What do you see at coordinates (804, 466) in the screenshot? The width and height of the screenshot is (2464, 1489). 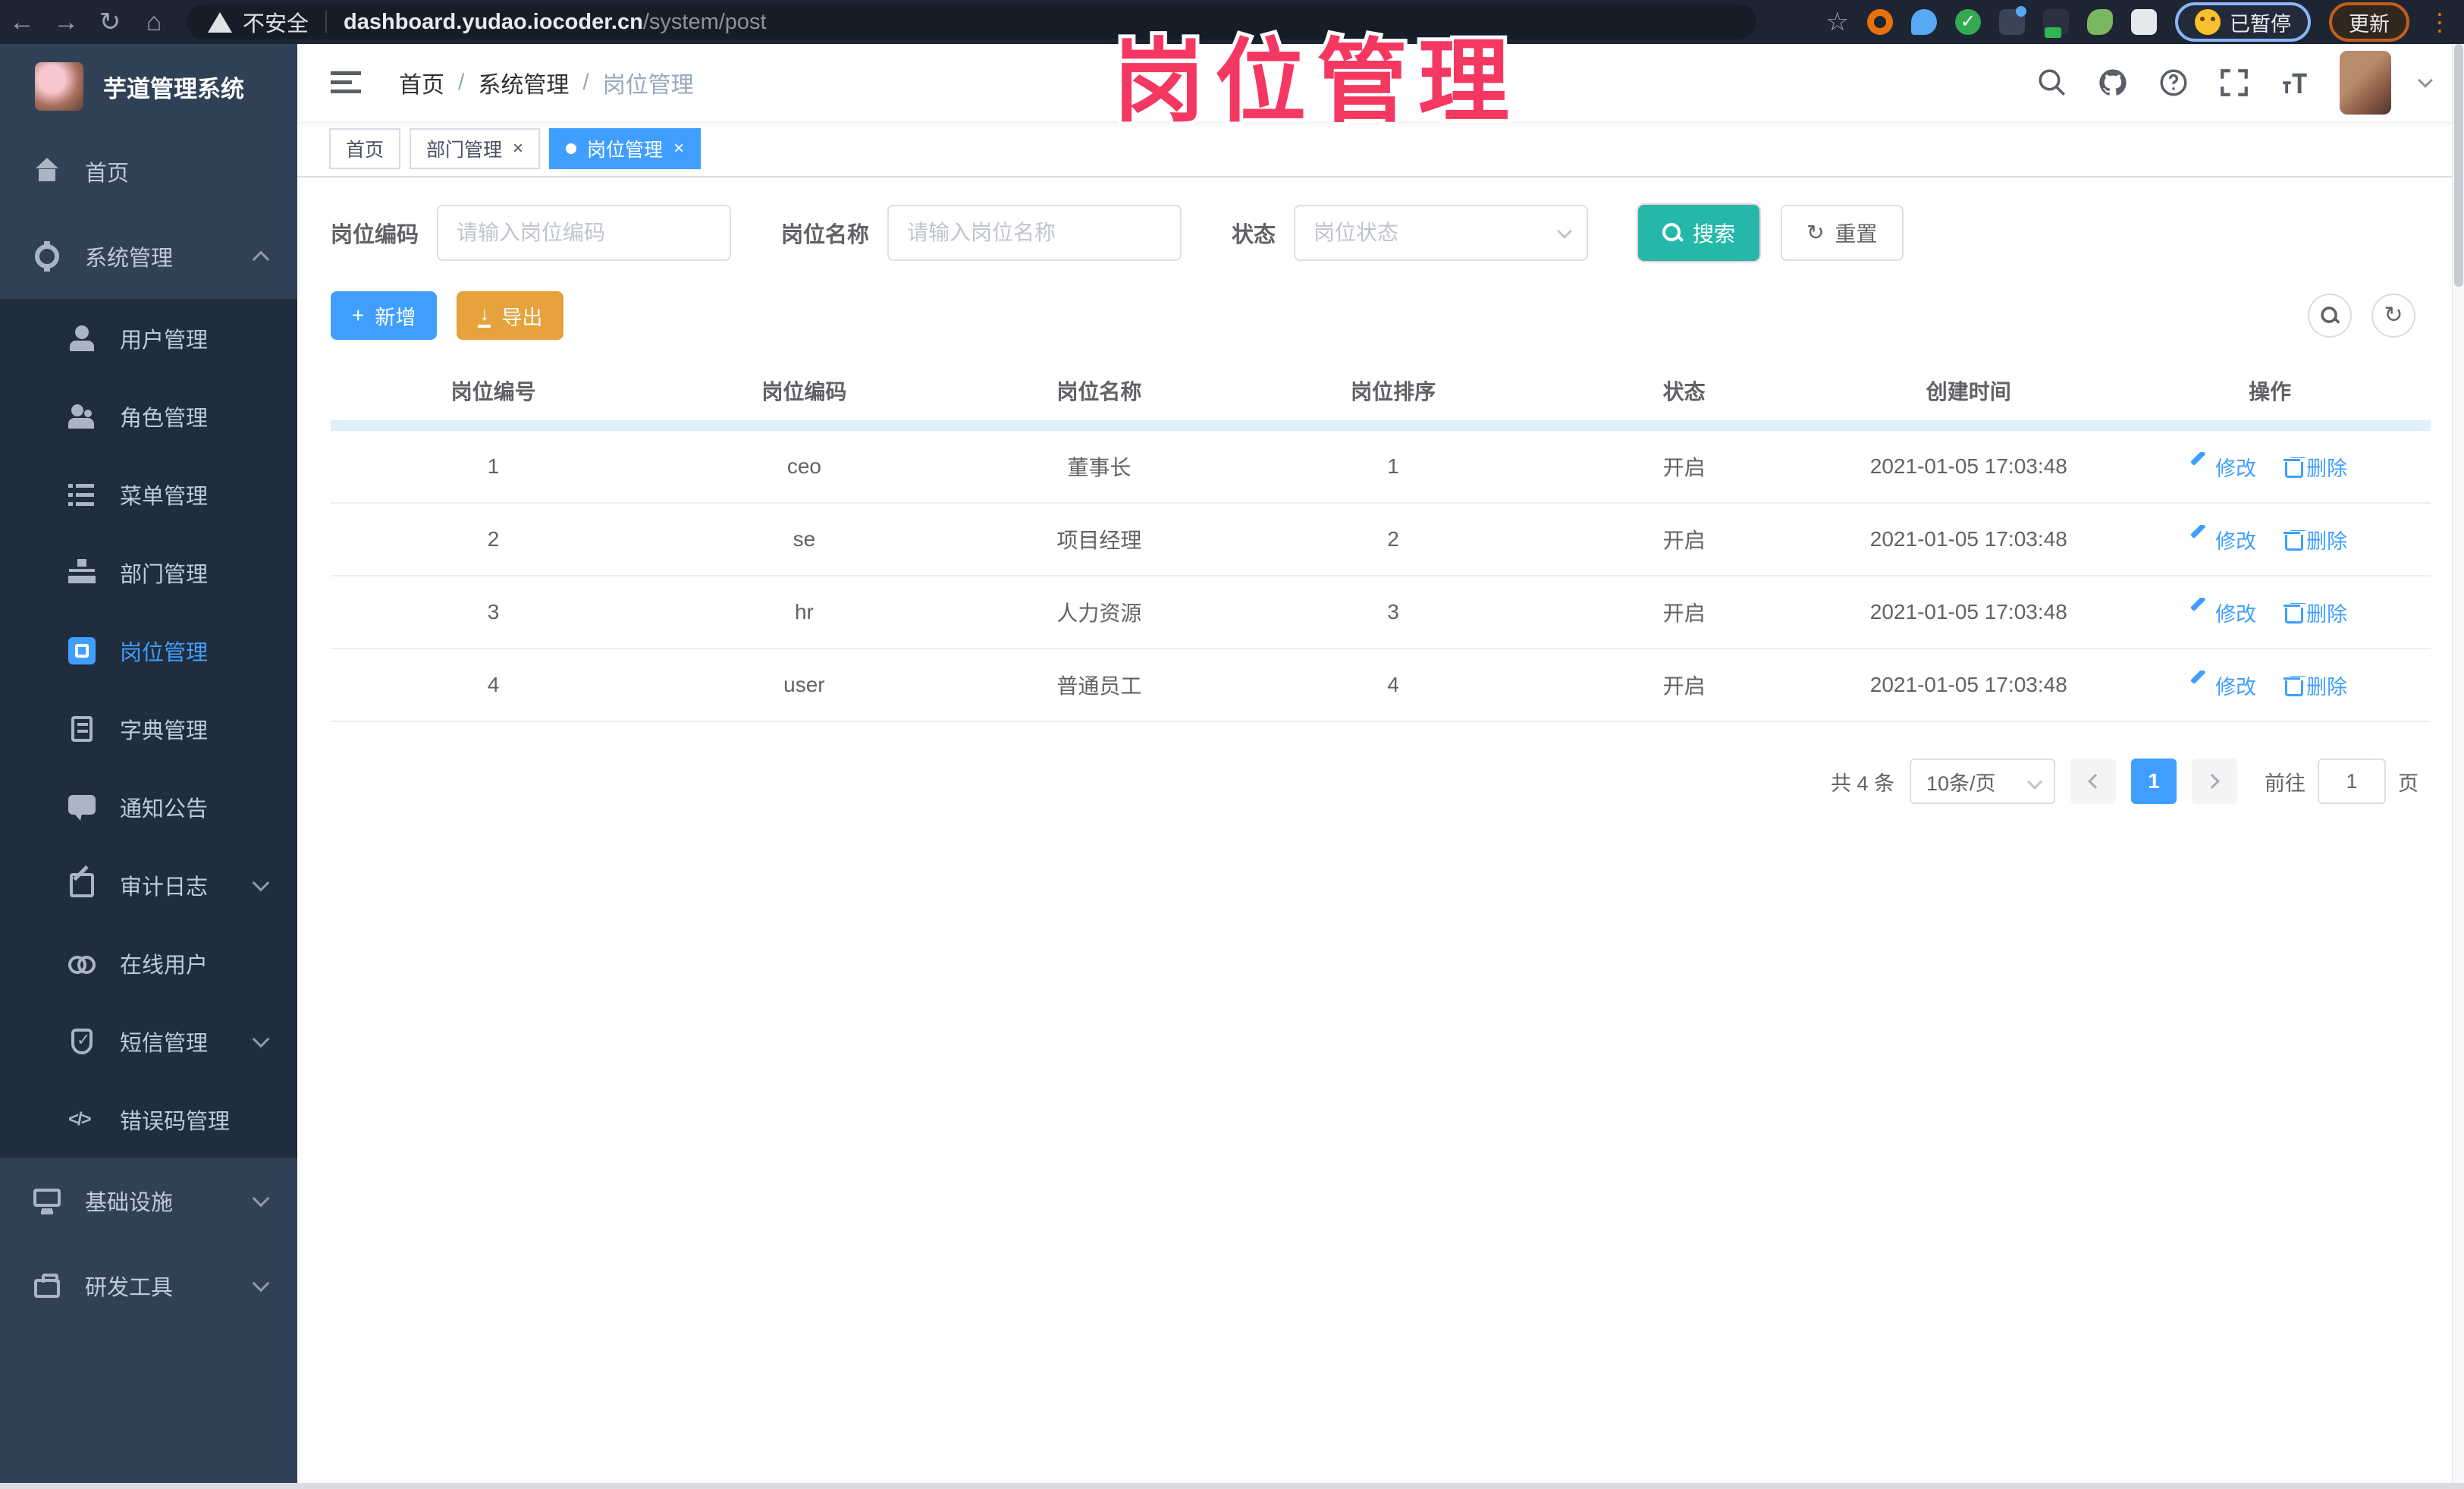 I see `cell-code: ceo` at bounding box center [804, 466].